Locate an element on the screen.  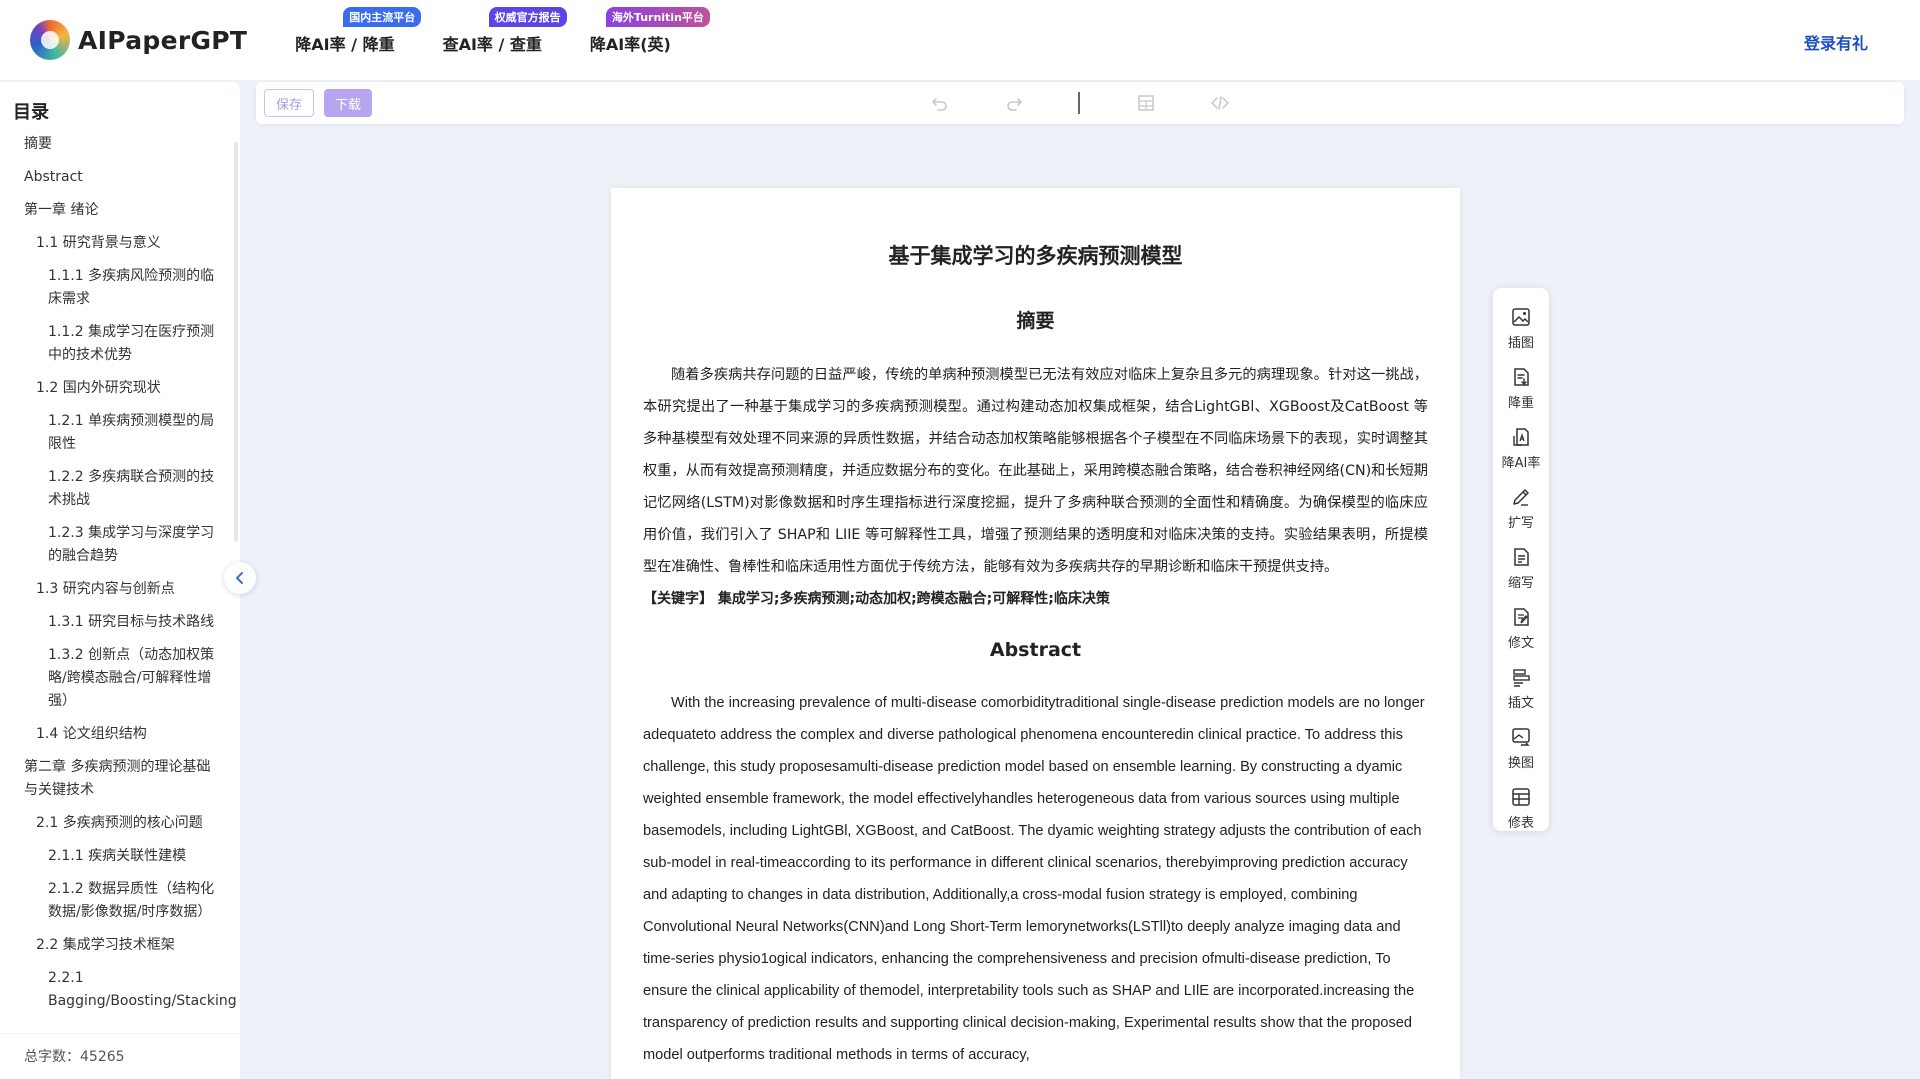
download-button: 下载 is located at coordinates (348, 103).